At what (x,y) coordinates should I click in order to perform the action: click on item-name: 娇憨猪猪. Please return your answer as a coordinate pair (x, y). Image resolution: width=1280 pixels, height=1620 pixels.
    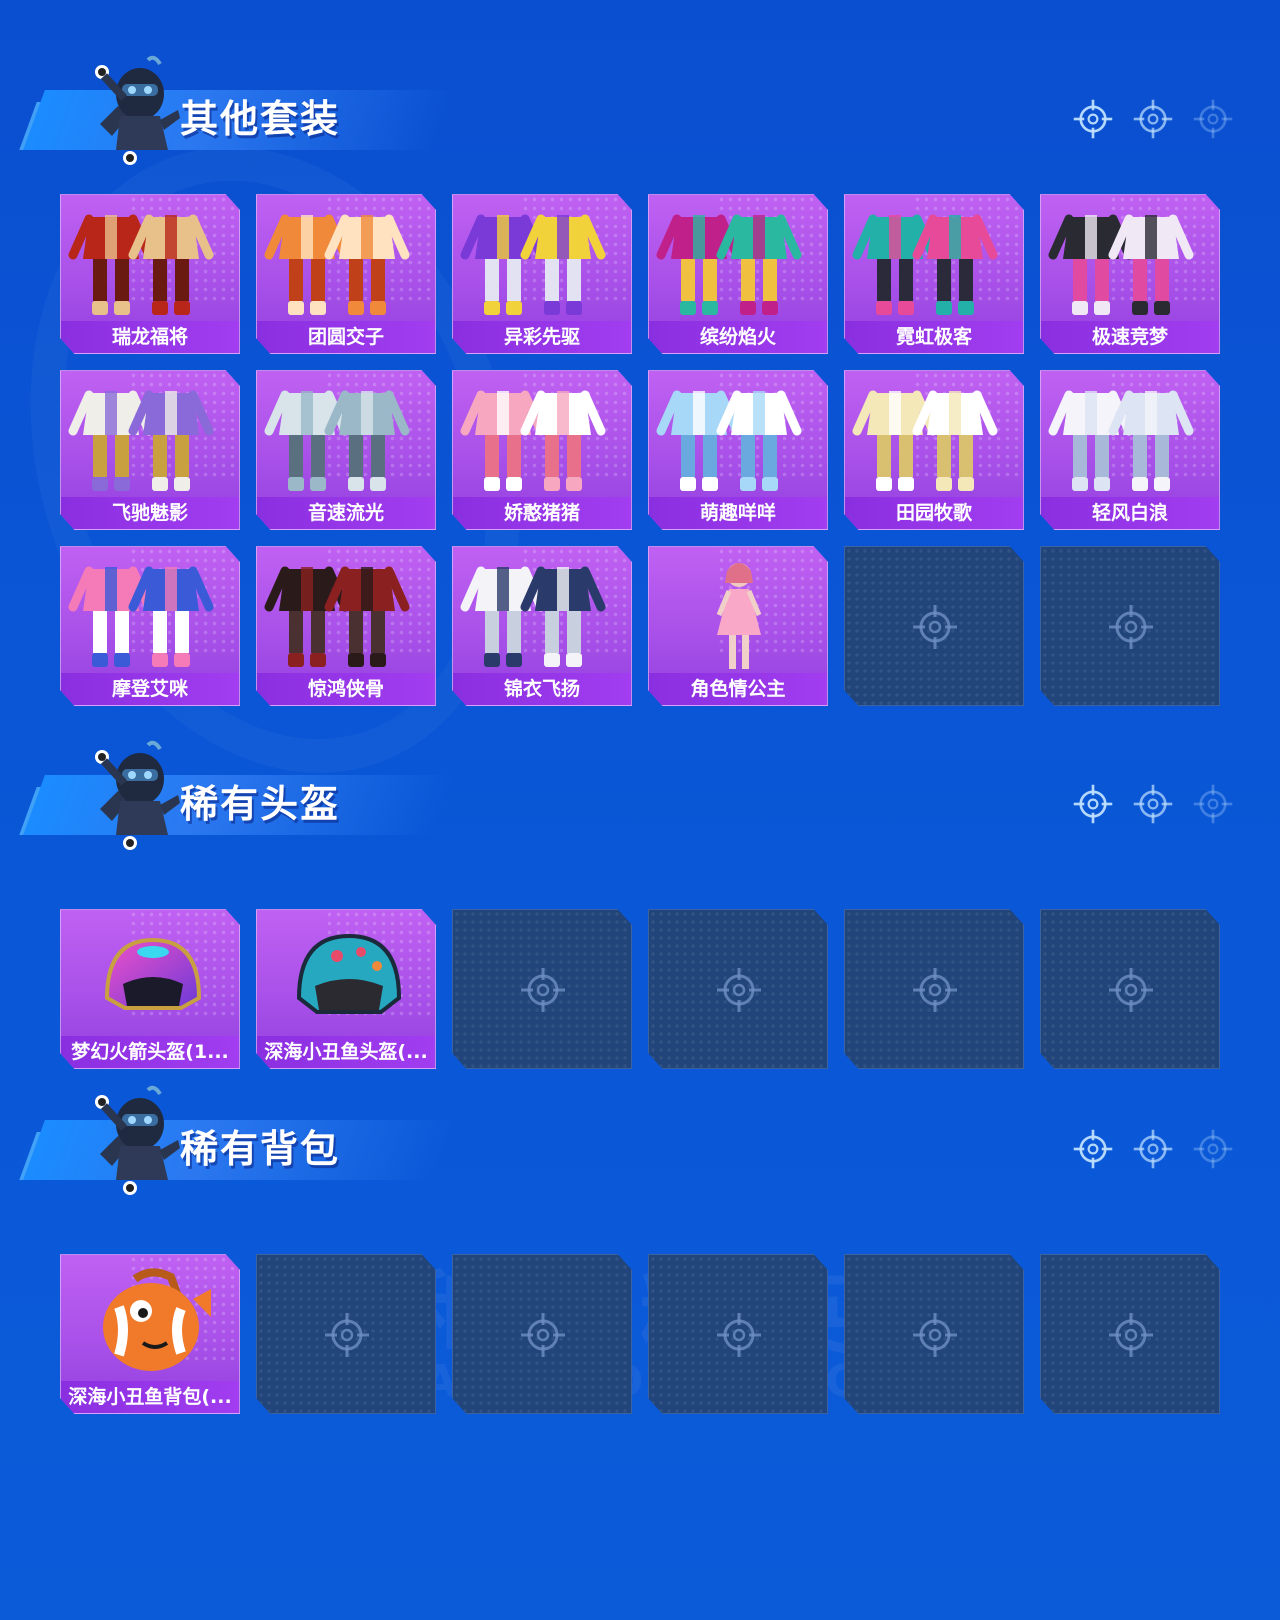
    Looking at the image, I should click on (542, 513).